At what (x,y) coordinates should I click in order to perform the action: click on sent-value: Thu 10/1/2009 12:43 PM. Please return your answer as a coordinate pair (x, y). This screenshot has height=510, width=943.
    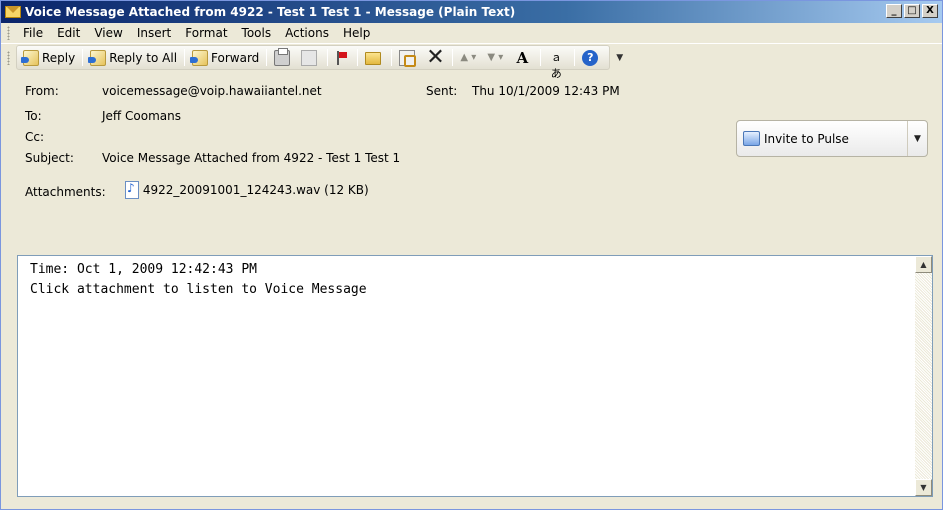
    Looking at the image, I should click on (546, 91).